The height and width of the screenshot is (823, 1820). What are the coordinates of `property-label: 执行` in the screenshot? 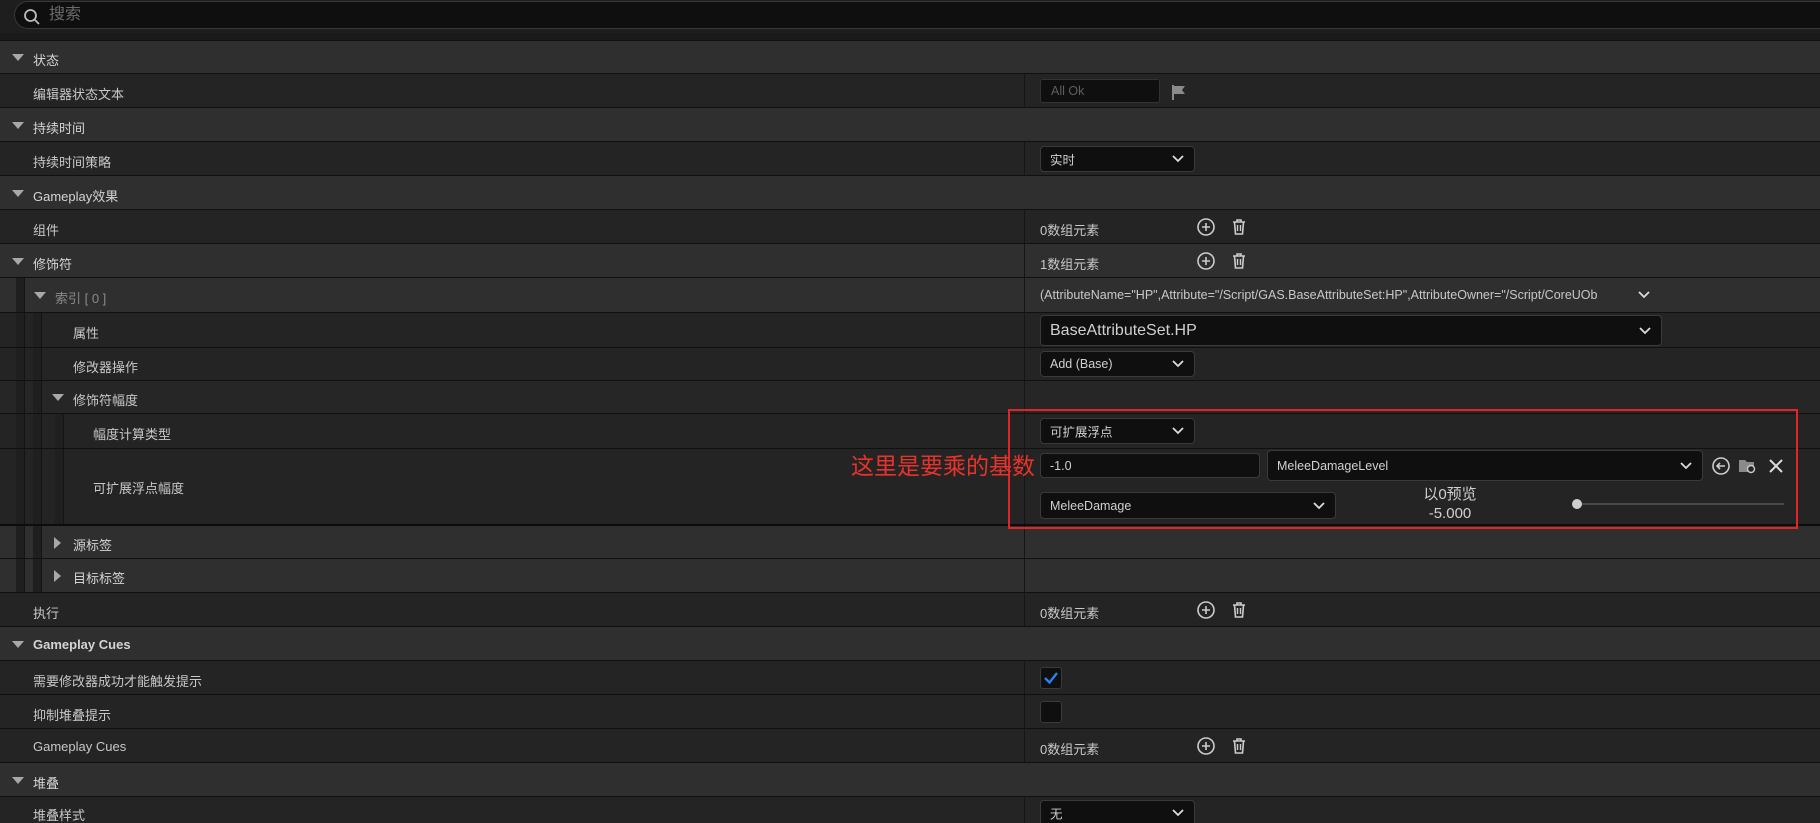 It's located at (46, 613).